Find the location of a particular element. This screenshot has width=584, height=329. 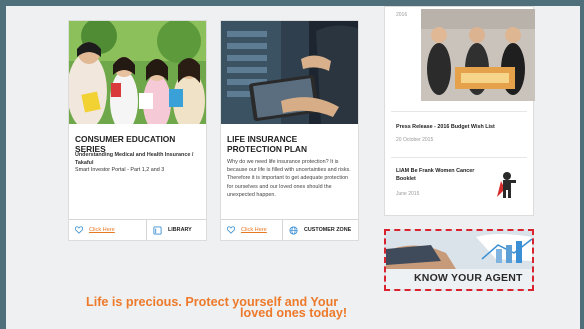

library-button: LIBRARY is located at coordinates (177, 230).